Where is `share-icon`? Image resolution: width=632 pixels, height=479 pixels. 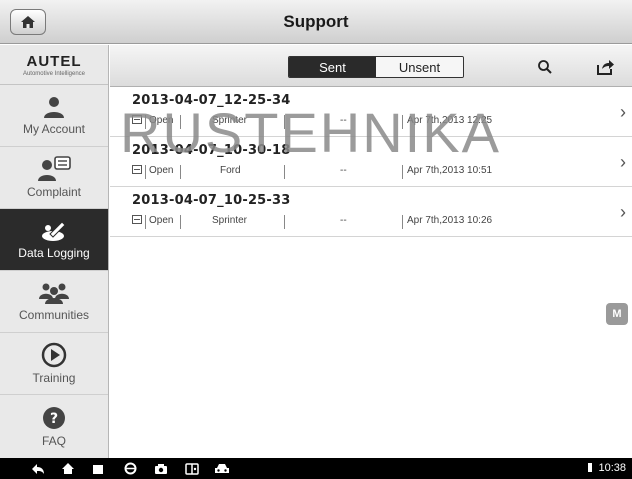 share-icon is located at coordinates (605, 67).